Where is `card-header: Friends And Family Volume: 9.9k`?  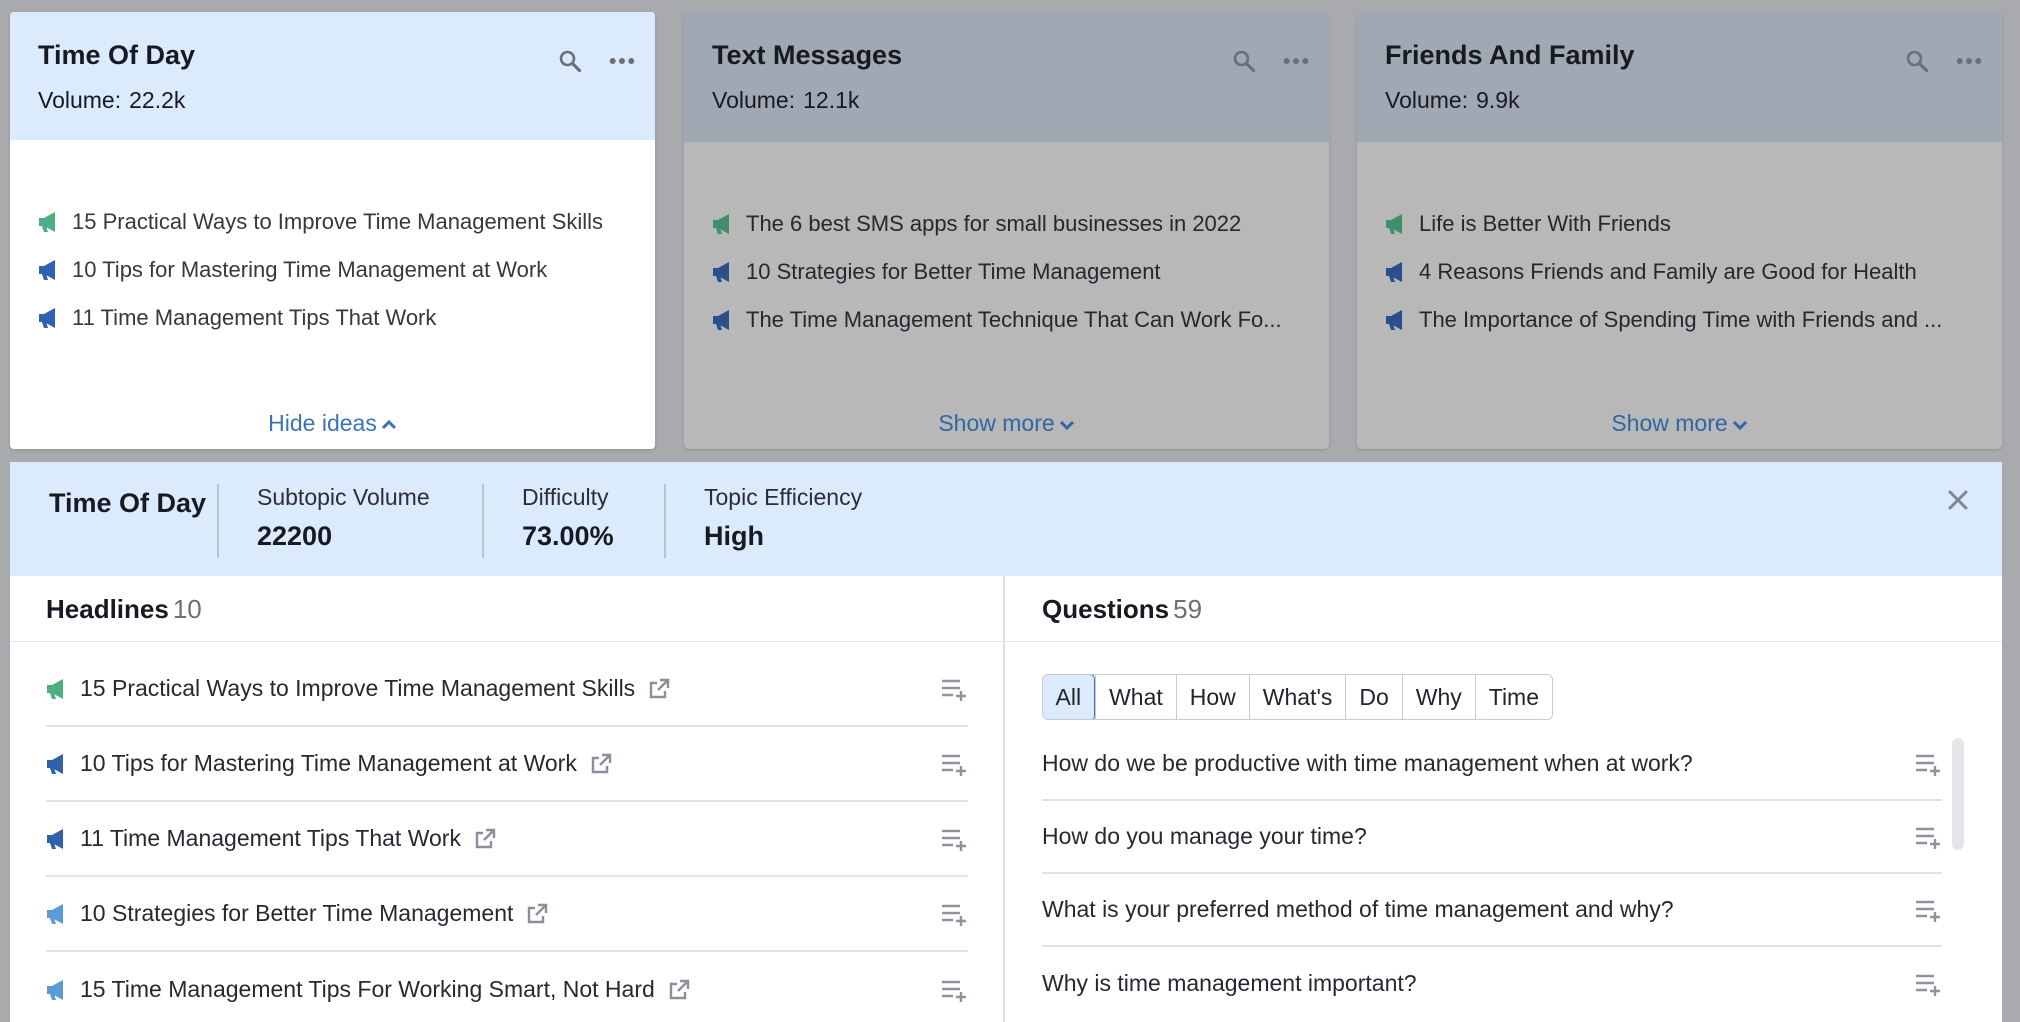
card-header: Friends And Family Volume: 9.9k is located at coordinates (1679, 77).